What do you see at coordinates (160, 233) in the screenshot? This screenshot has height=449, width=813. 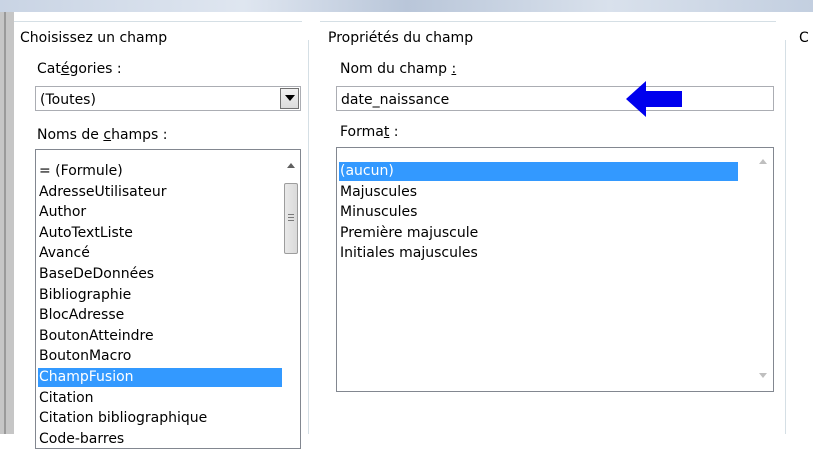 I see `field-name-item: AutoTextListe` at bounding box center [160, 233].